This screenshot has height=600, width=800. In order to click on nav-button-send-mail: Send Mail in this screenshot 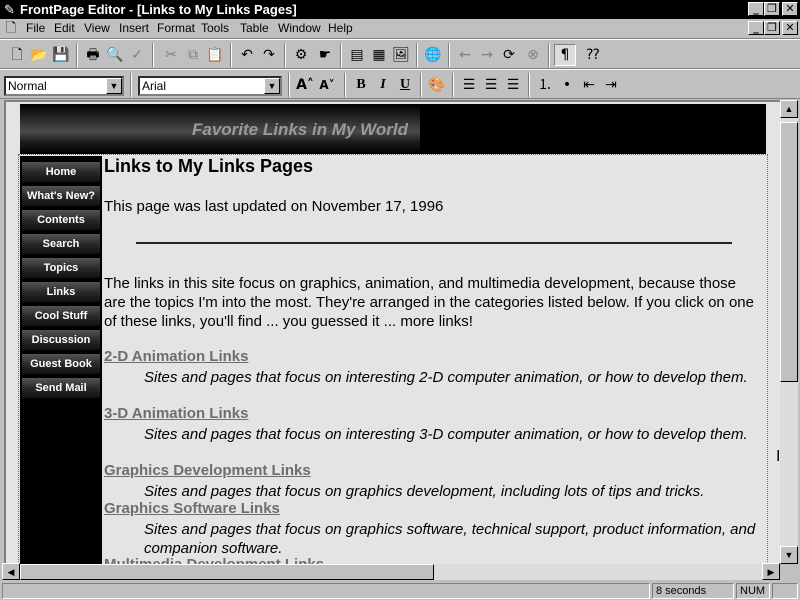, I will do `click(61, 388)`.